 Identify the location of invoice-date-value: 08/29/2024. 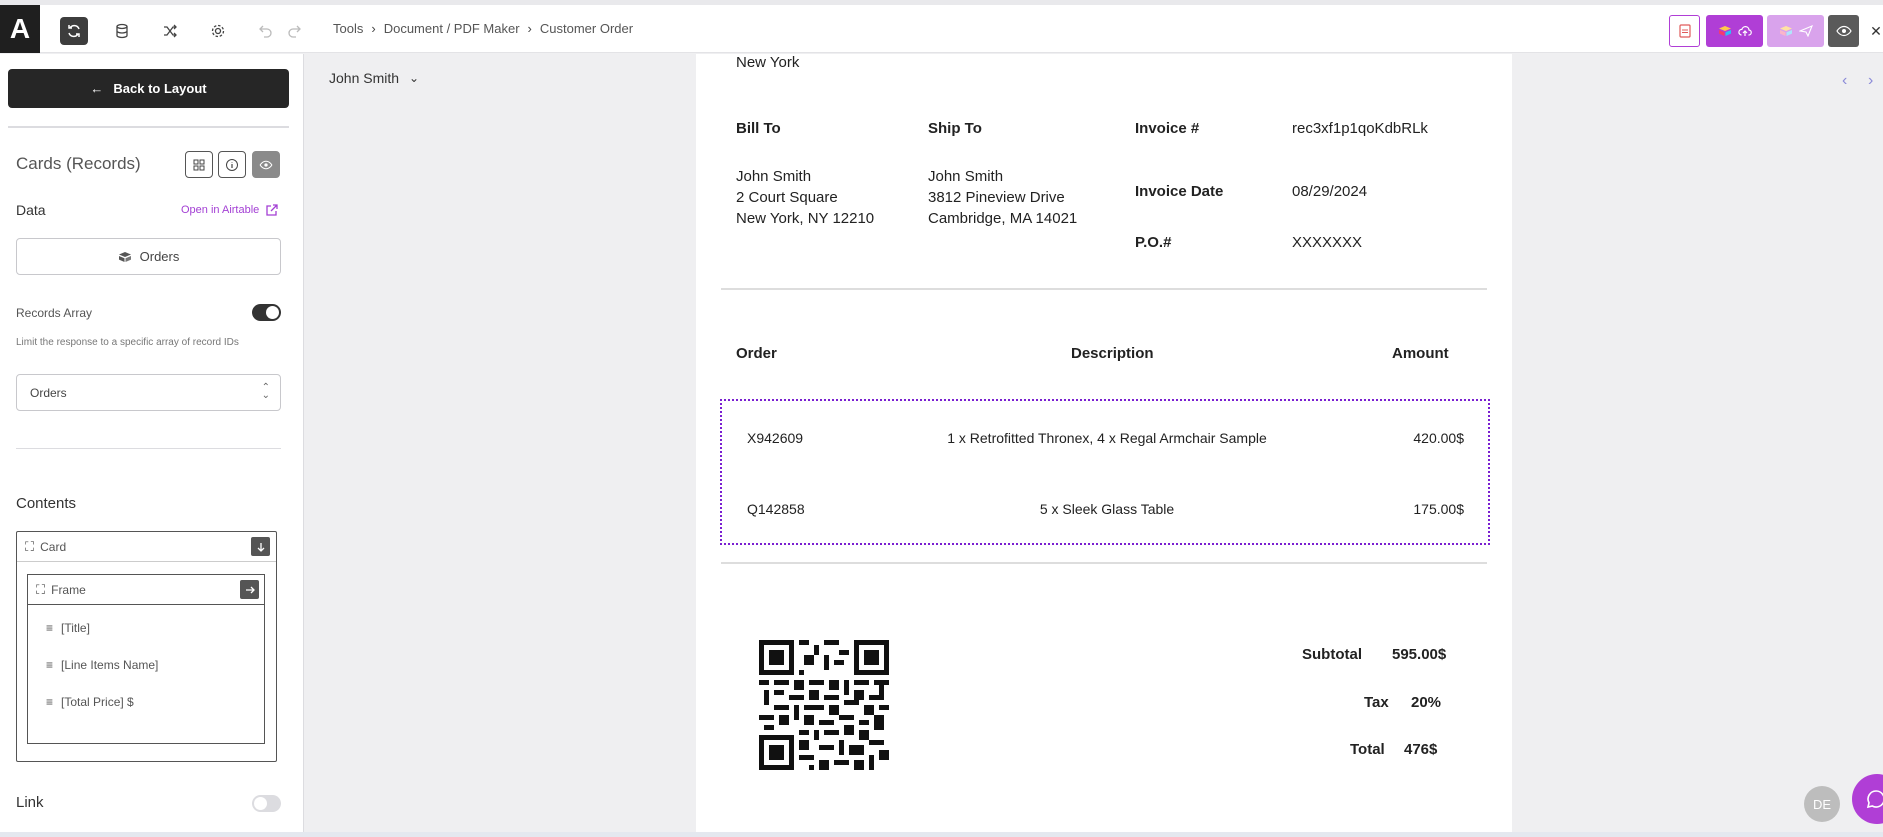
(1330, 191).